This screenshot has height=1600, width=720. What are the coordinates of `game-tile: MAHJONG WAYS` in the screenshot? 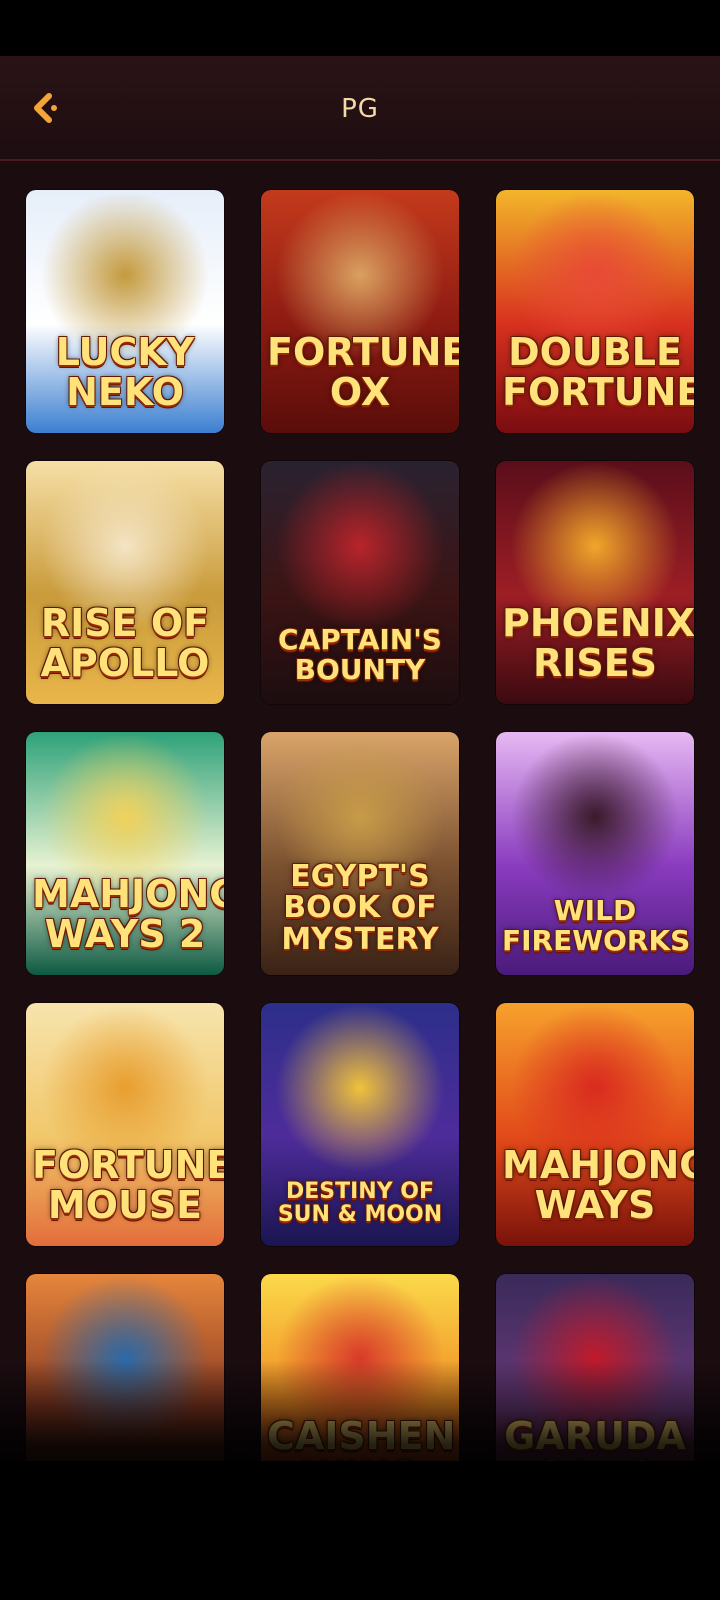 It's located at (595, 1124).